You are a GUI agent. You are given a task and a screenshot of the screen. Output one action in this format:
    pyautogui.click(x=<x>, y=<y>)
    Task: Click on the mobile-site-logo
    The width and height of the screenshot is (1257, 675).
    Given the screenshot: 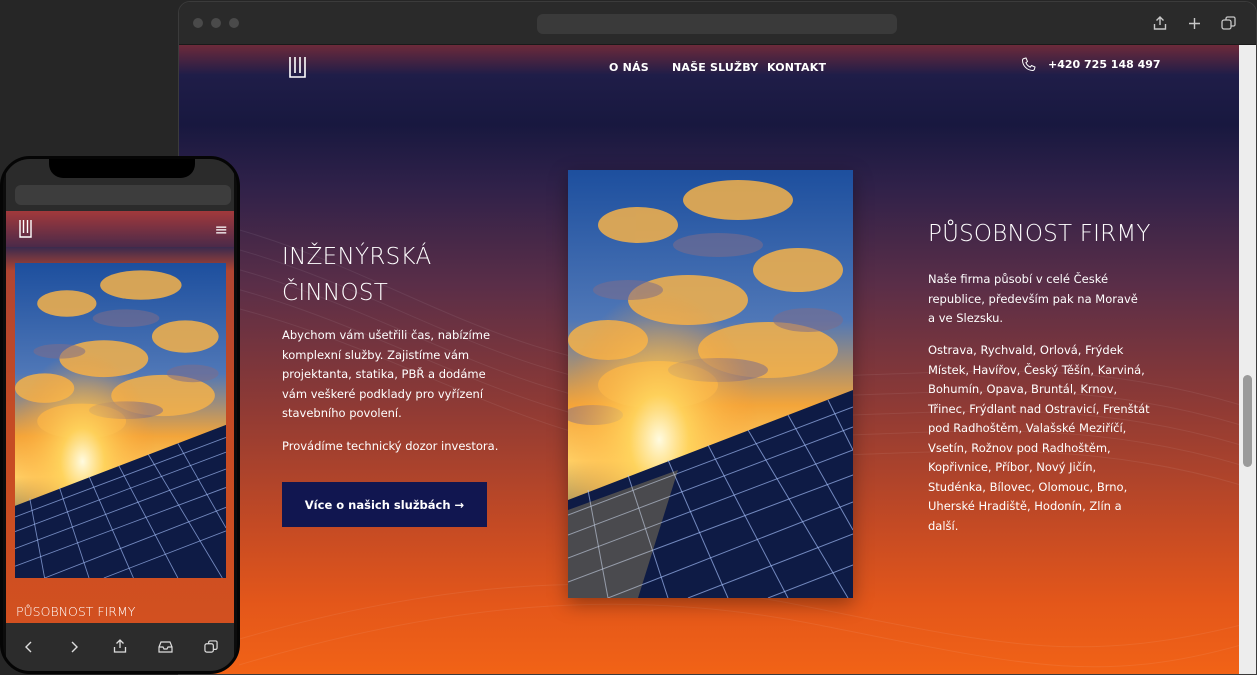 What is the action you would take?
    pyautogui.click(x=25, y=228)
    